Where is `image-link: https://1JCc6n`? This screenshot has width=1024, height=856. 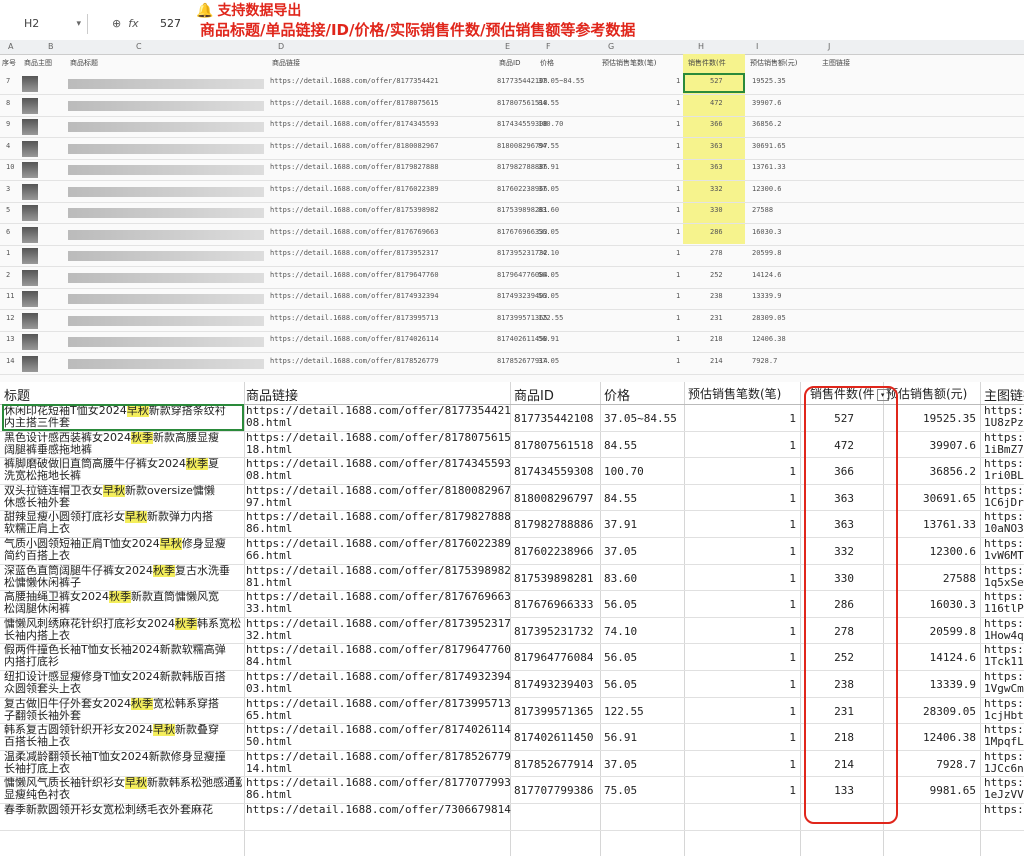 image-link: https://1JCc6n is located at coordinates (1004, 762).